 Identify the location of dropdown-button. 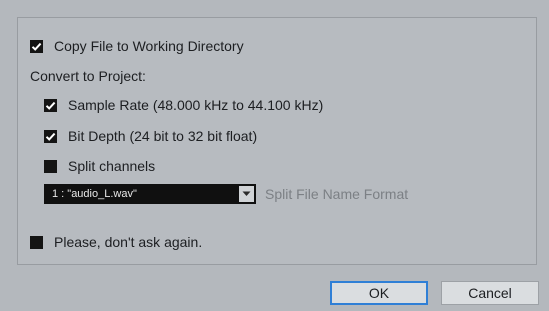
(246, 194).